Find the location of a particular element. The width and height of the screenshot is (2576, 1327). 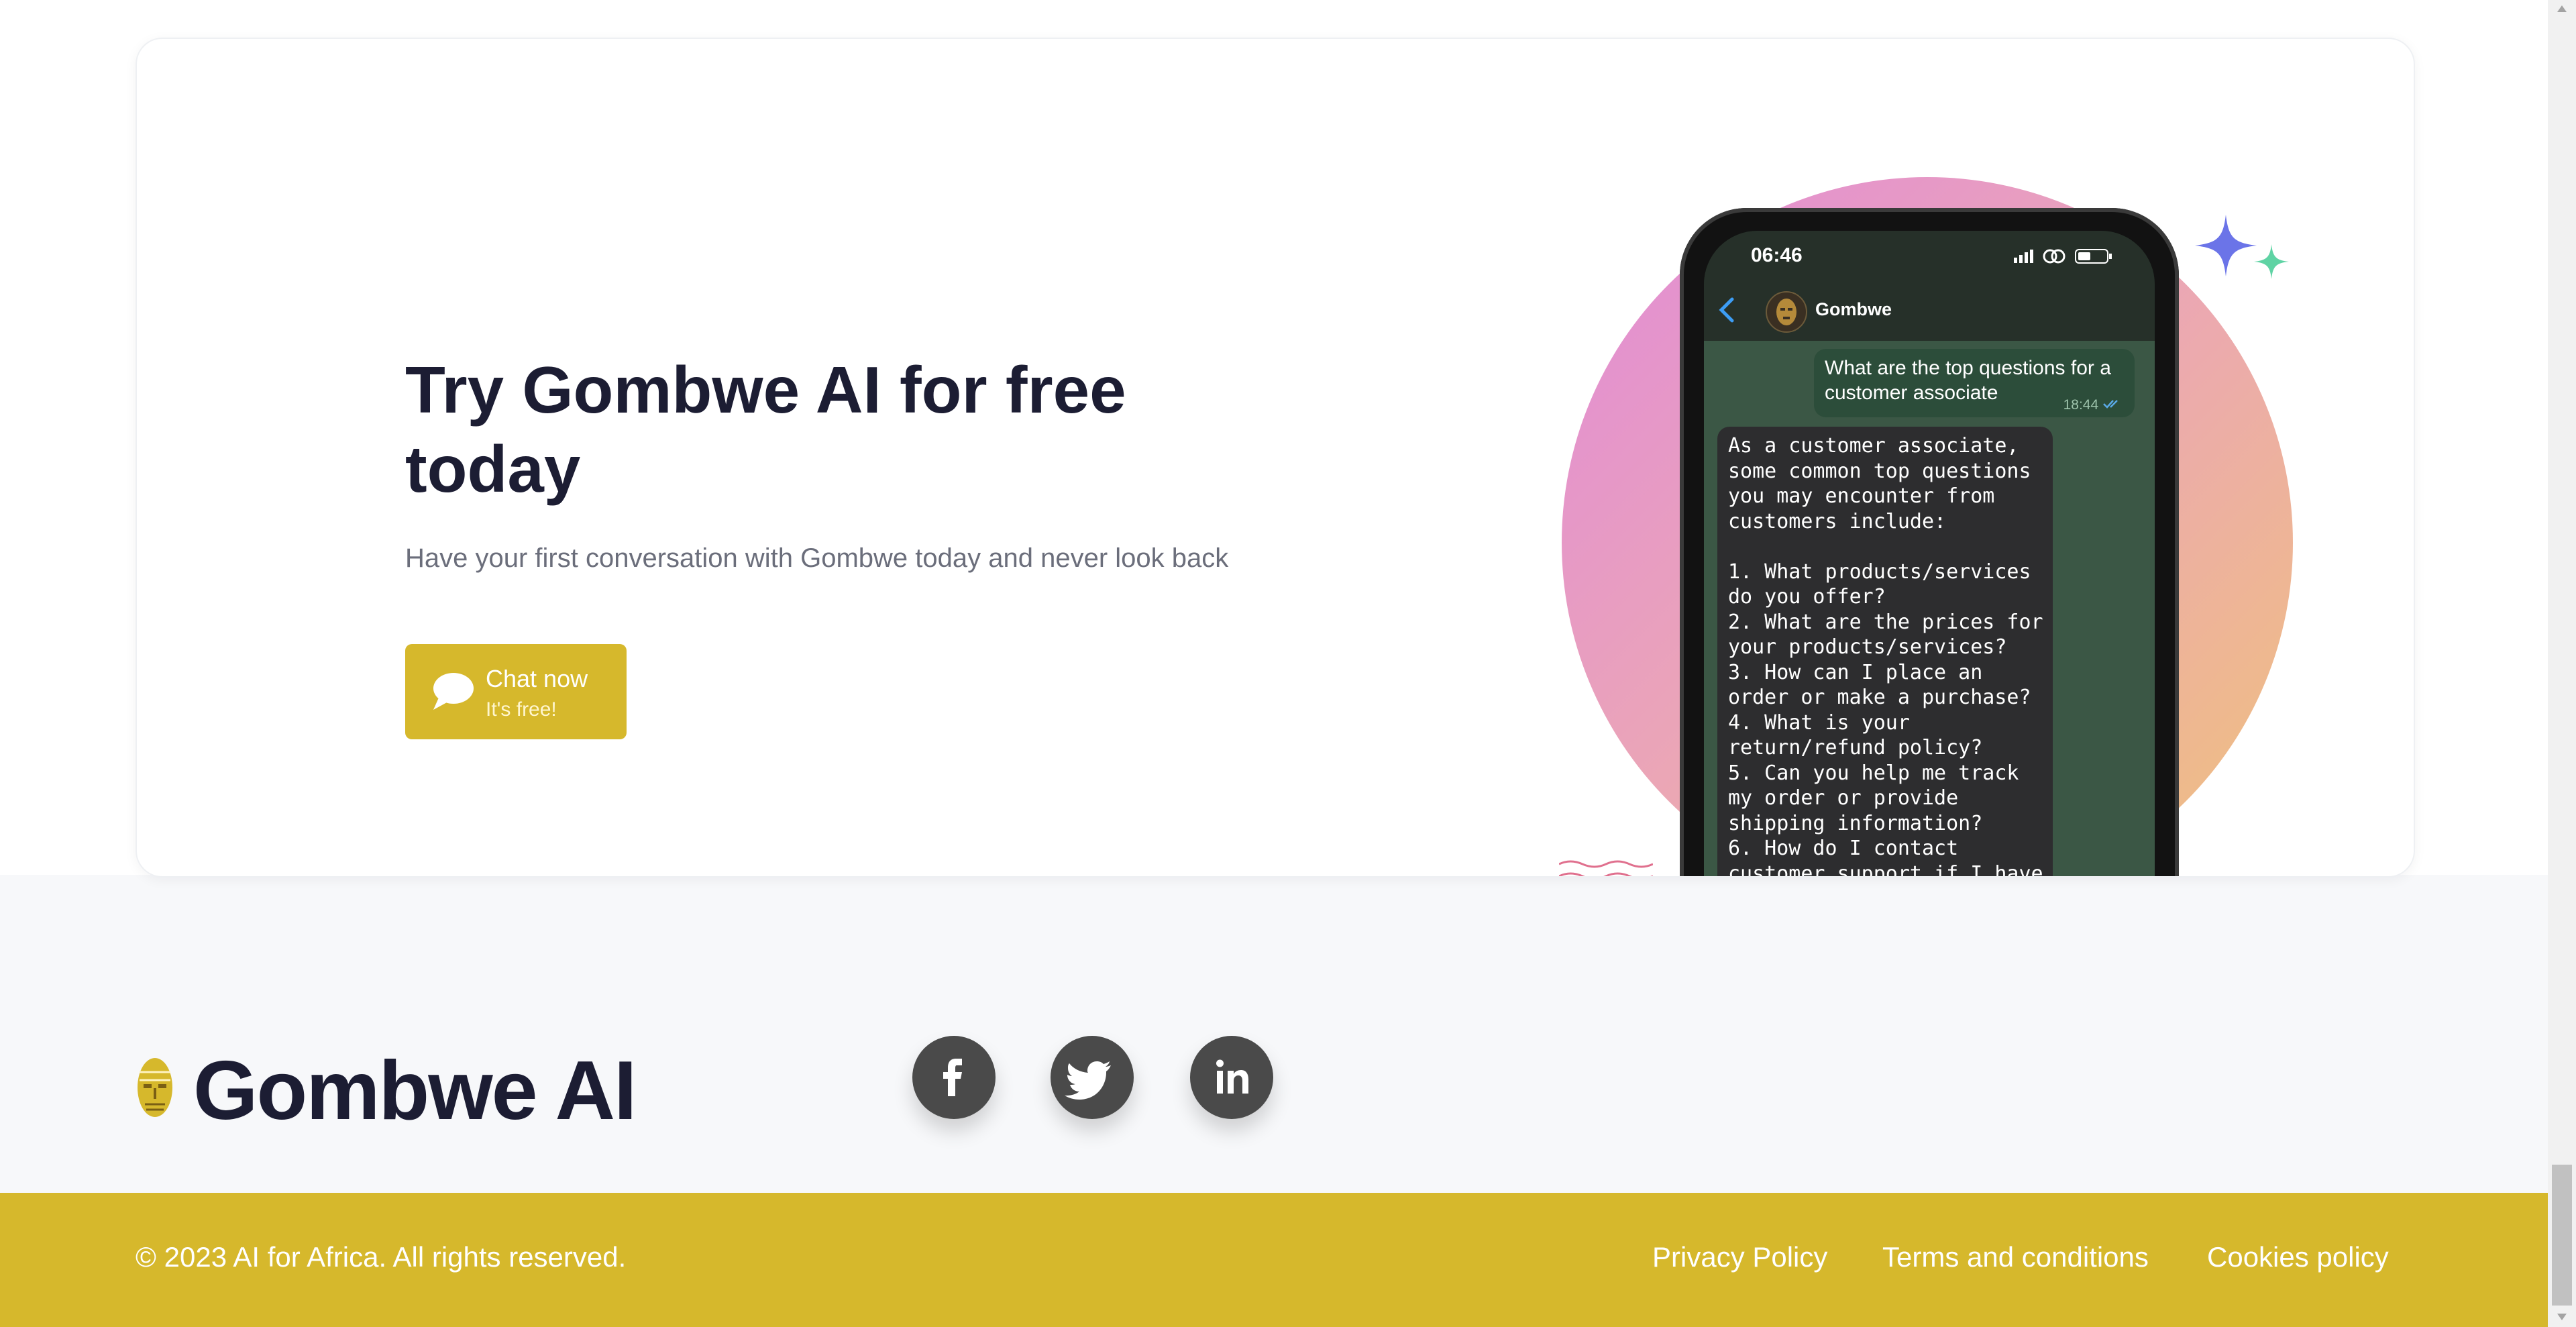

mask-avatar-icon is located at coordinates (1786, 312).